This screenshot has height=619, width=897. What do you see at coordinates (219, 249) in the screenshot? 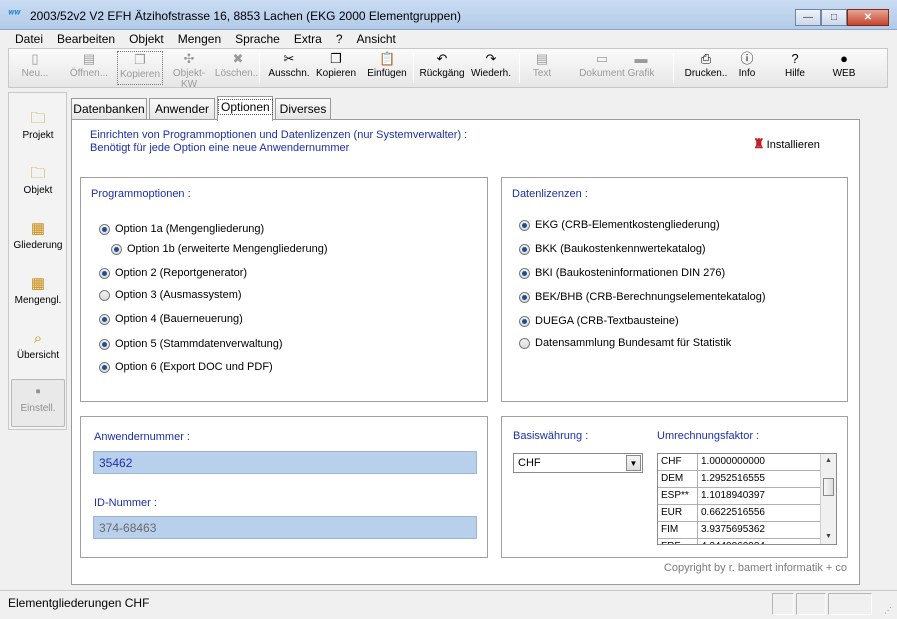
I see `program-option-2: Option 1b (erweiterte Mengengliederung)` at bounding box center [219, 249].